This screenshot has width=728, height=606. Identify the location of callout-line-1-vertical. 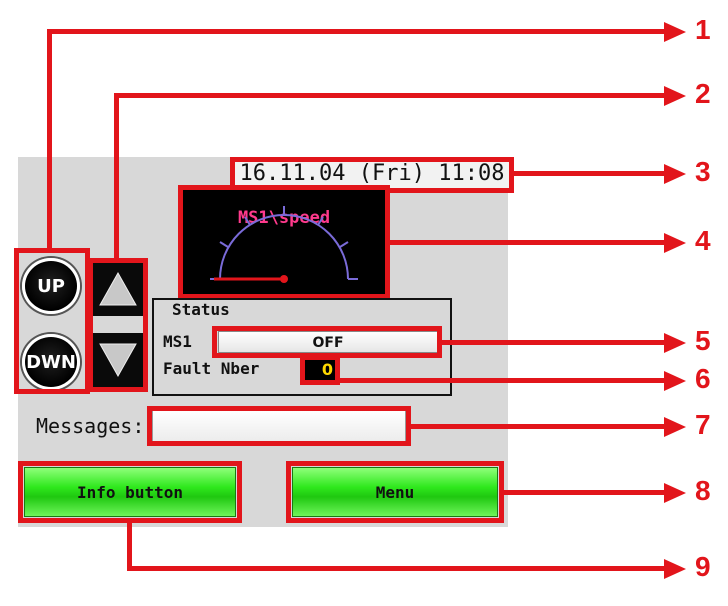
(49, 140).